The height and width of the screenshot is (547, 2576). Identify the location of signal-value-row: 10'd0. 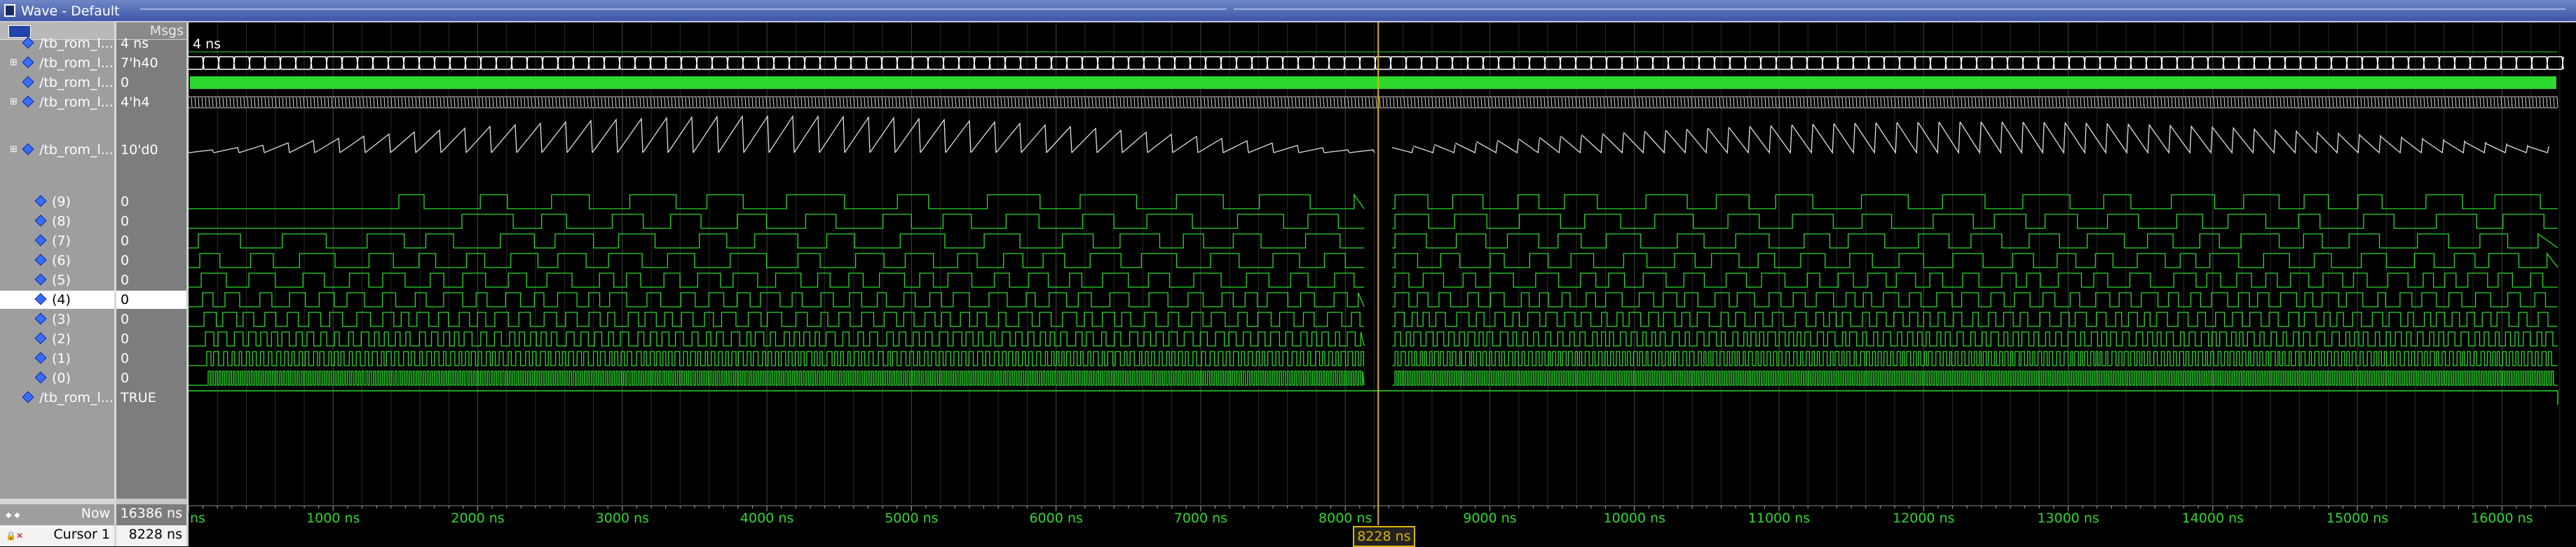
(151, 150).